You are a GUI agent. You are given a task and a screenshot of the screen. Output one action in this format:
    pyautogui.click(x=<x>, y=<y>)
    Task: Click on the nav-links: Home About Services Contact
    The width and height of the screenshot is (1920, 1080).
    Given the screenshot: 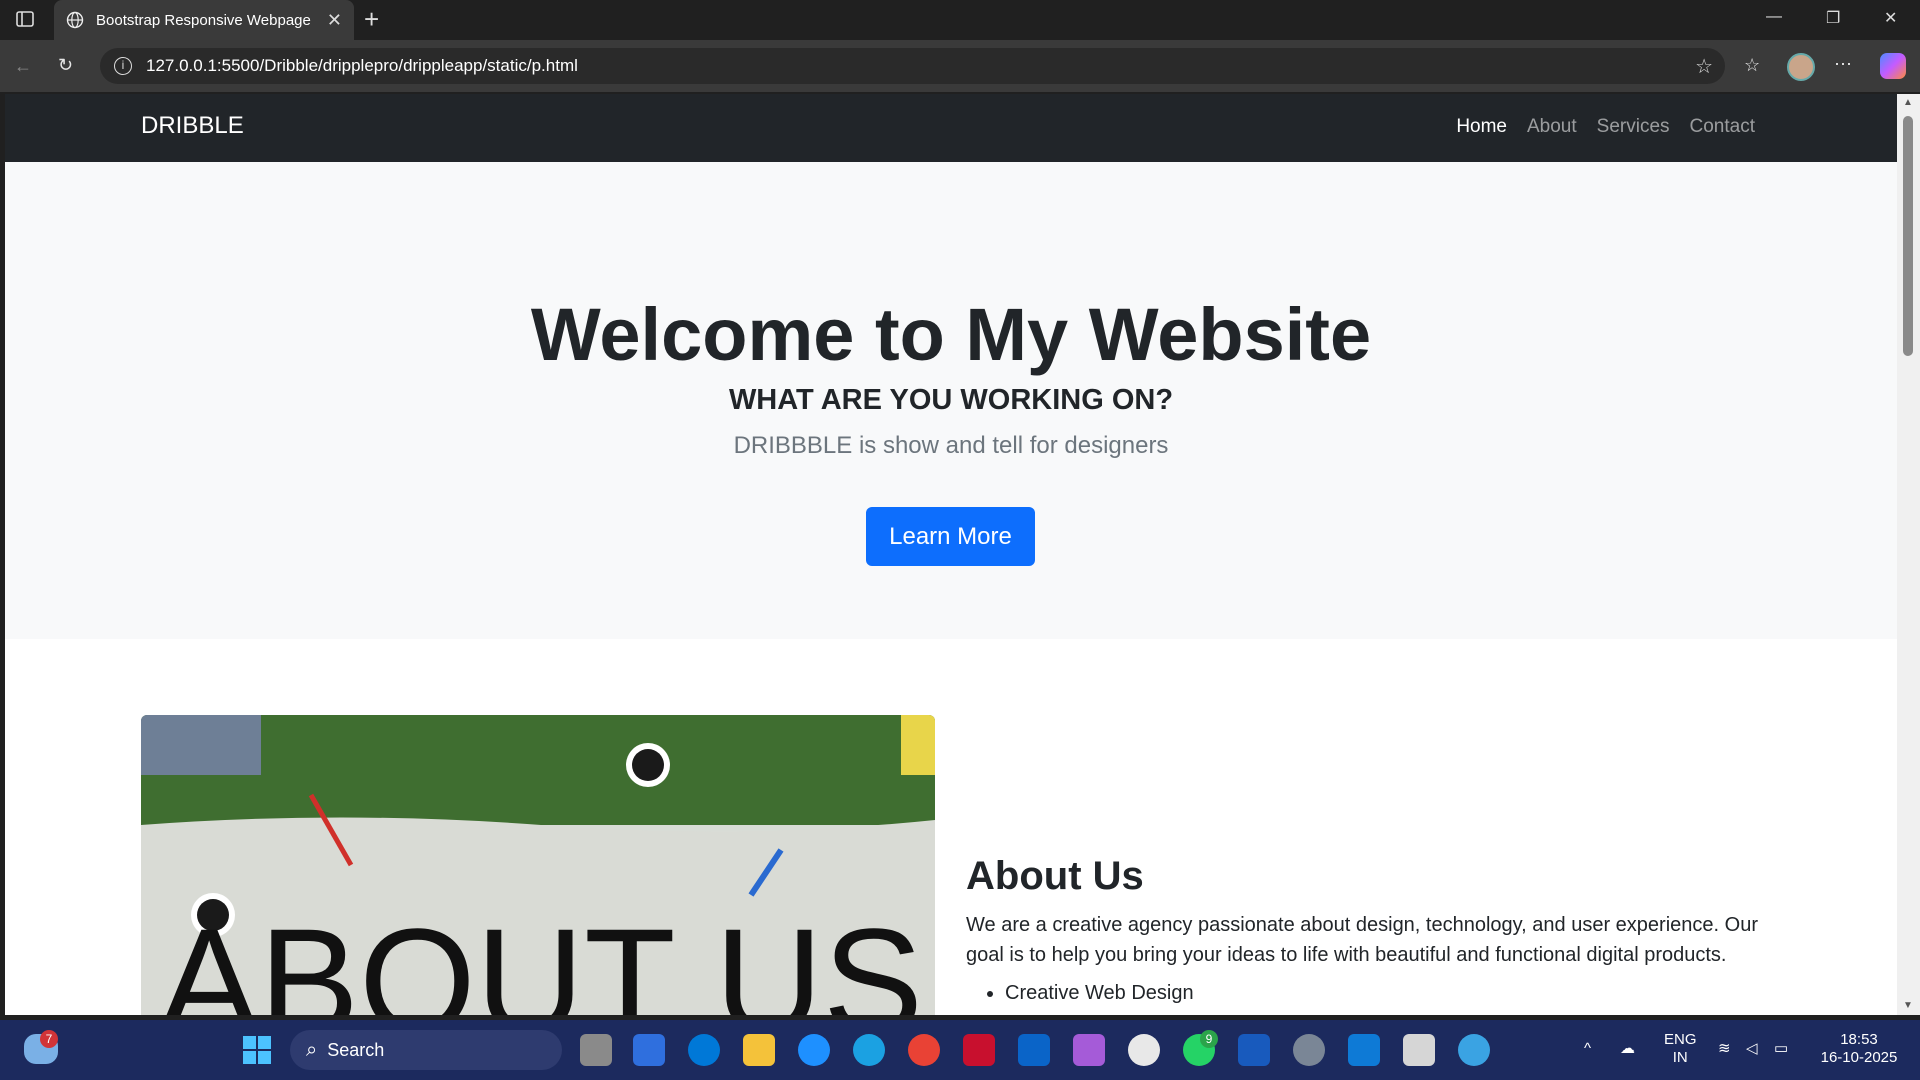 What is the action you would take?
    pyautogui.click(x=1605, y=127)
    